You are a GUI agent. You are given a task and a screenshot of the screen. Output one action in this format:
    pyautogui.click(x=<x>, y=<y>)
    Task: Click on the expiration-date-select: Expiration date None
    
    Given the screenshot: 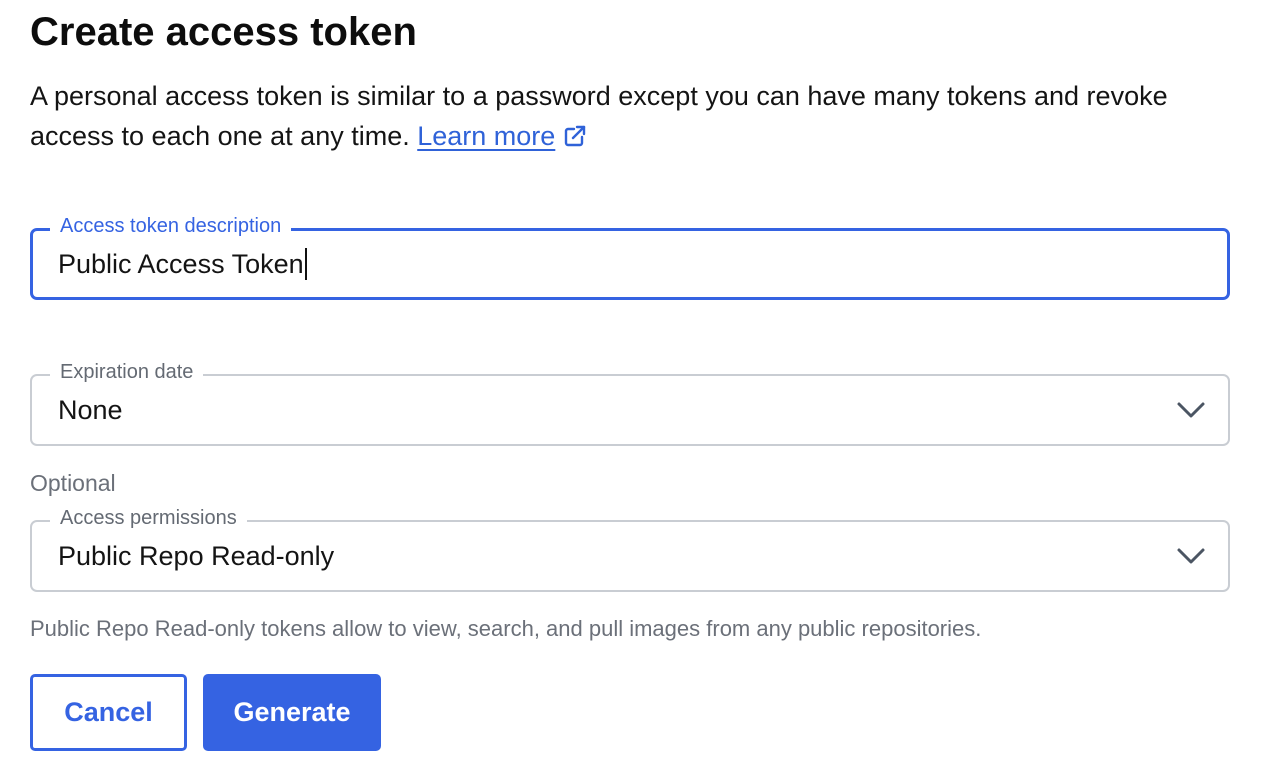 What is the action you would take?
    pyautogui.click(x=630, y=403)
    